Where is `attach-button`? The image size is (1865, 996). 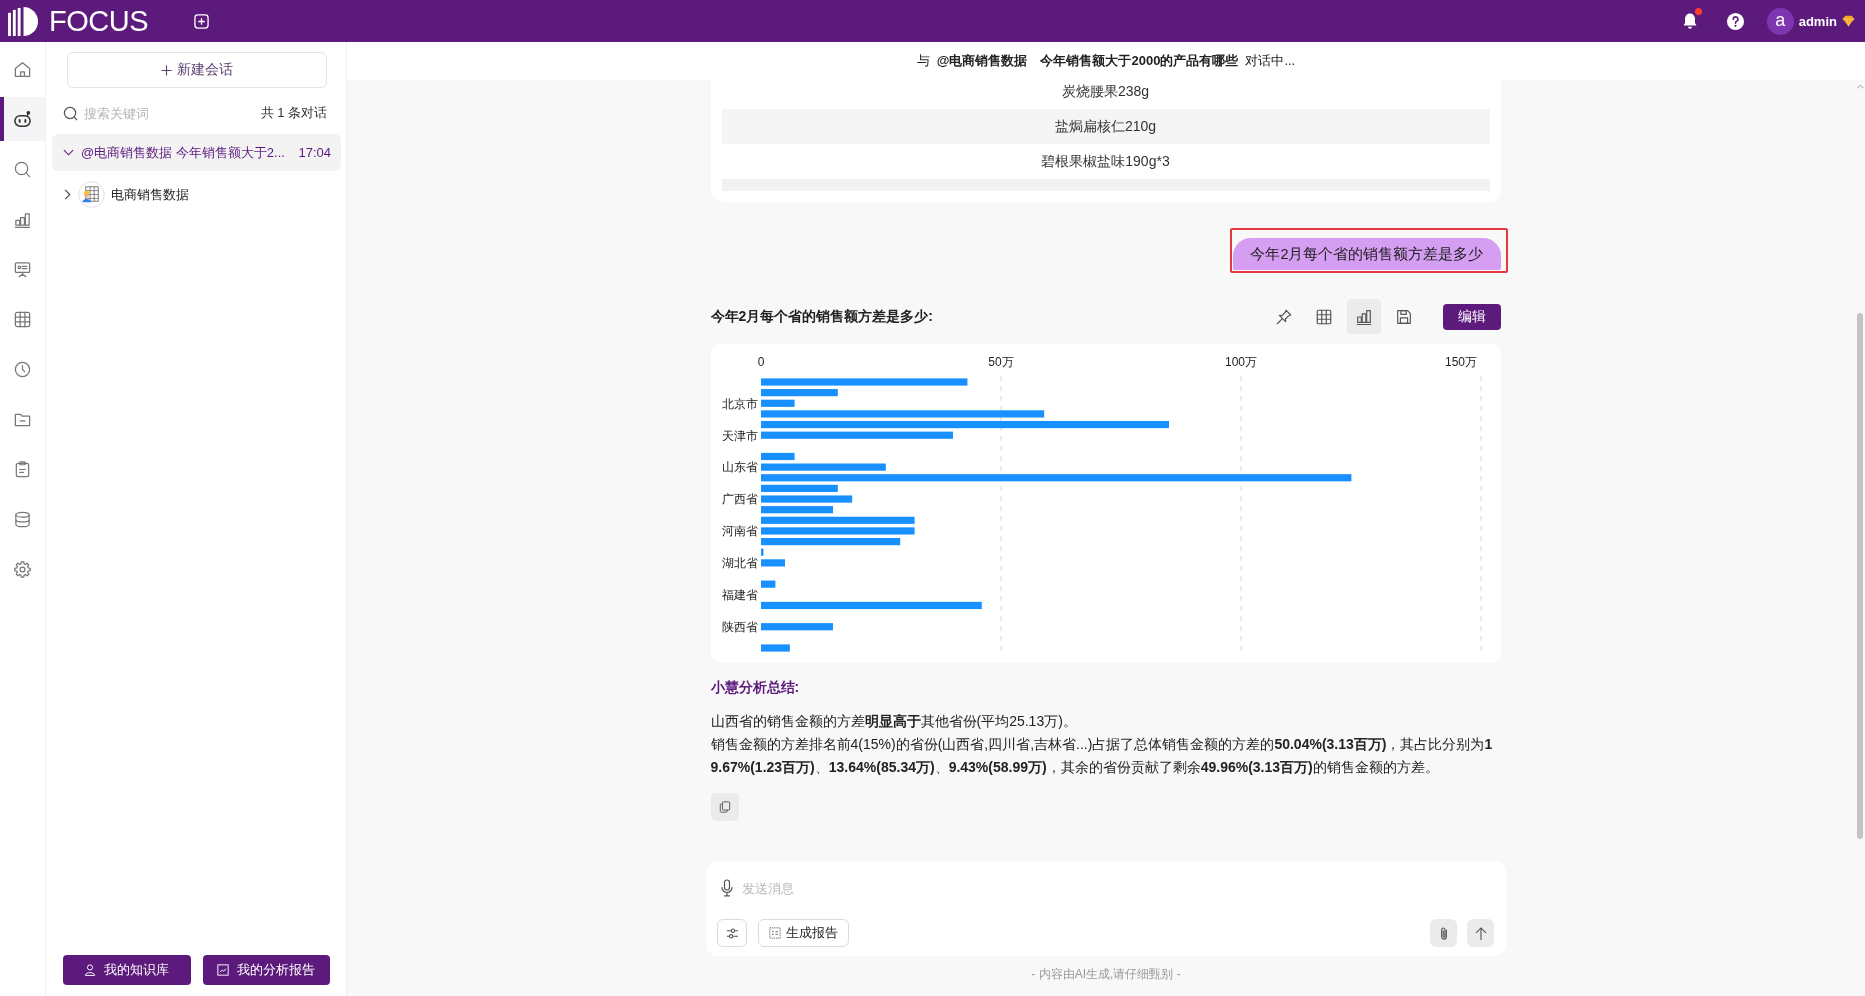 attach-button is located at coordinates (1443, 933).